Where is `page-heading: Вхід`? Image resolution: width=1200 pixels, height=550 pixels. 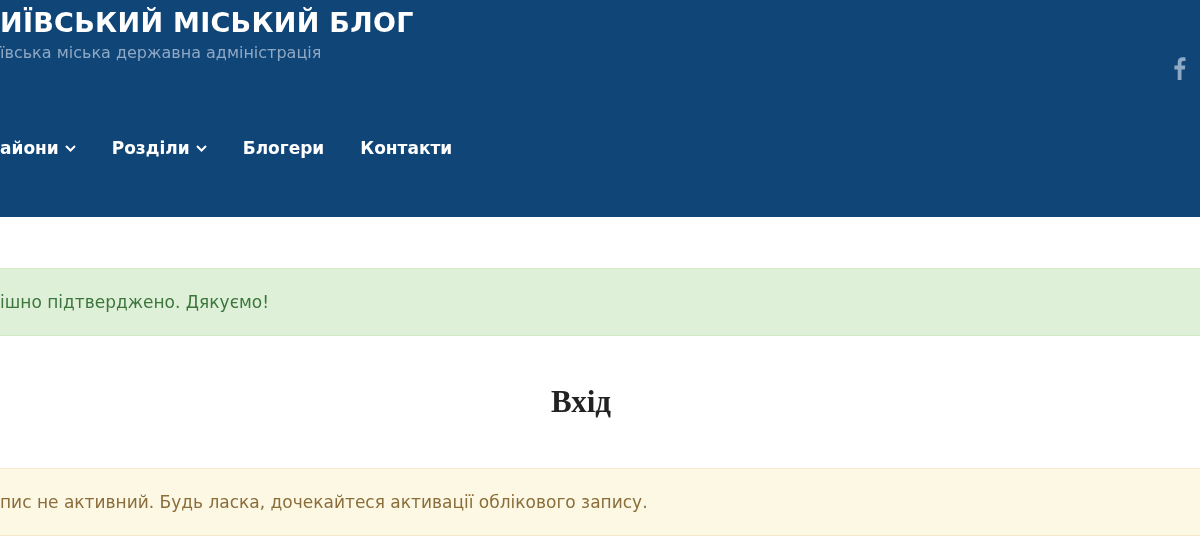
page-heading: Вхід is located at coordinates (581, 402).